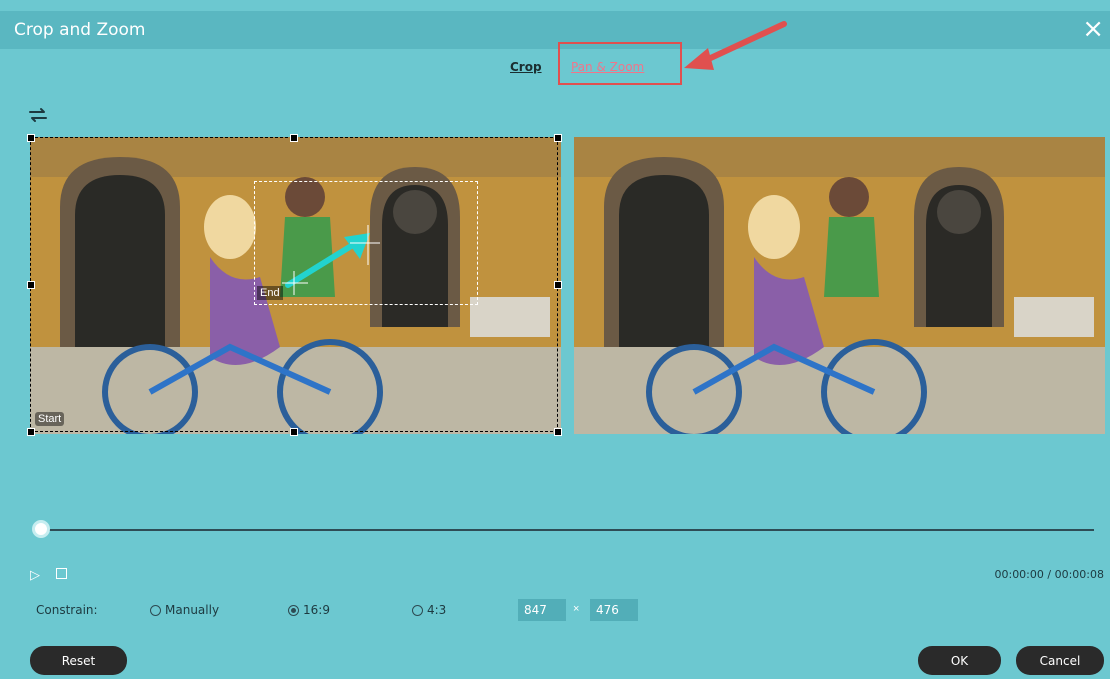 The image size is (1110, 679). What do you see at coordinates (437, 610) in the screenshot?
I see `radio-4-3-label: 4:3` at bounding box center [437, 610].